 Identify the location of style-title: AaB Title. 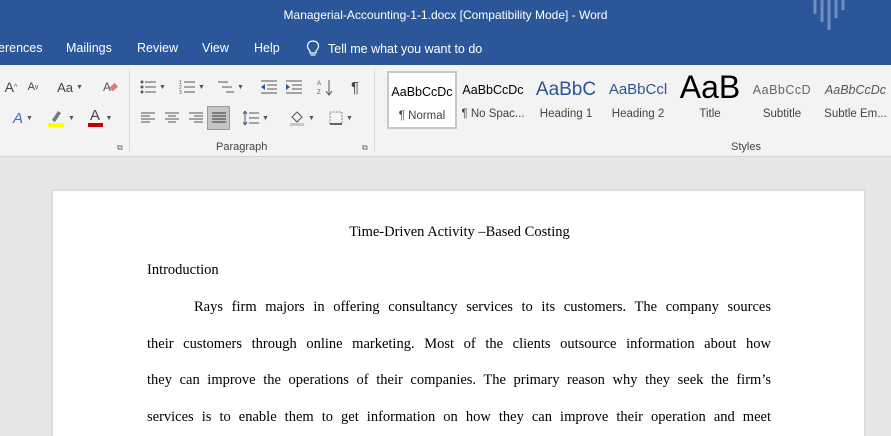
(710, 100).